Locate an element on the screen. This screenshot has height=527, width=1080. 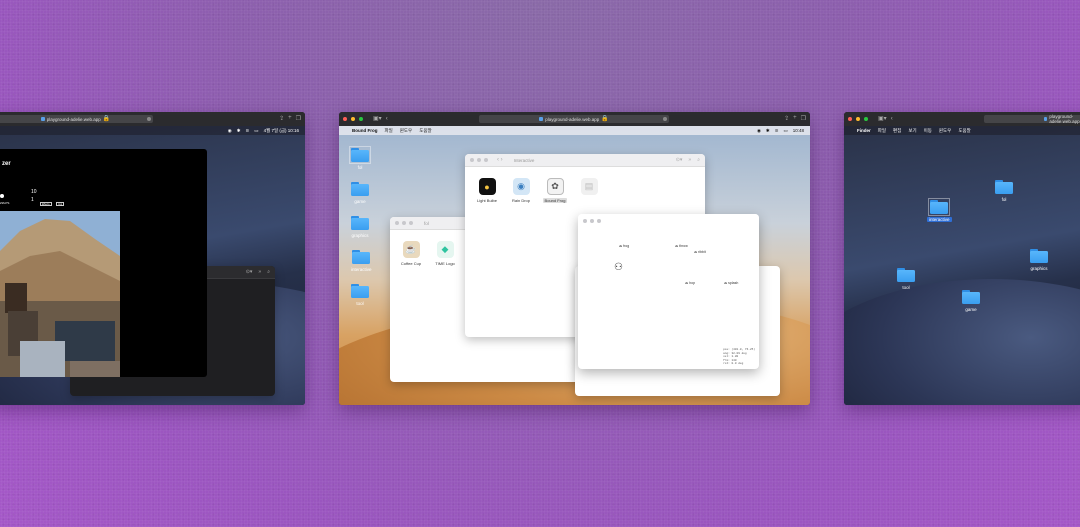
app-menu: Finder is located at coordinates (864, 130).